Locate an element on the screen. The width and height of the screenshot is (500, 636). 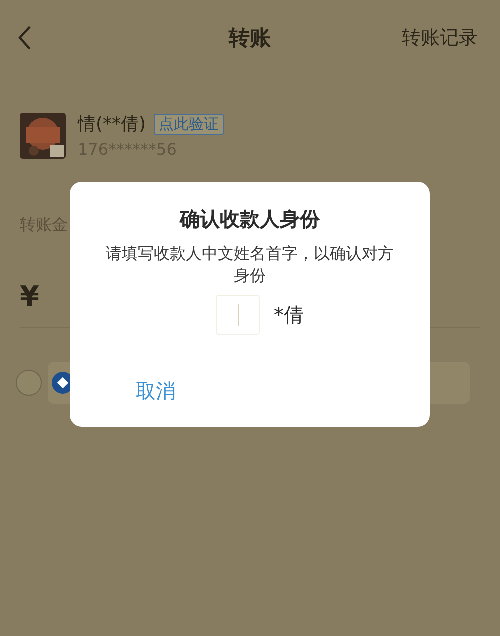
dialog-message: 请填写收款人中文姓名首字，以确认对方身份 is located at coordinates (250, 265).